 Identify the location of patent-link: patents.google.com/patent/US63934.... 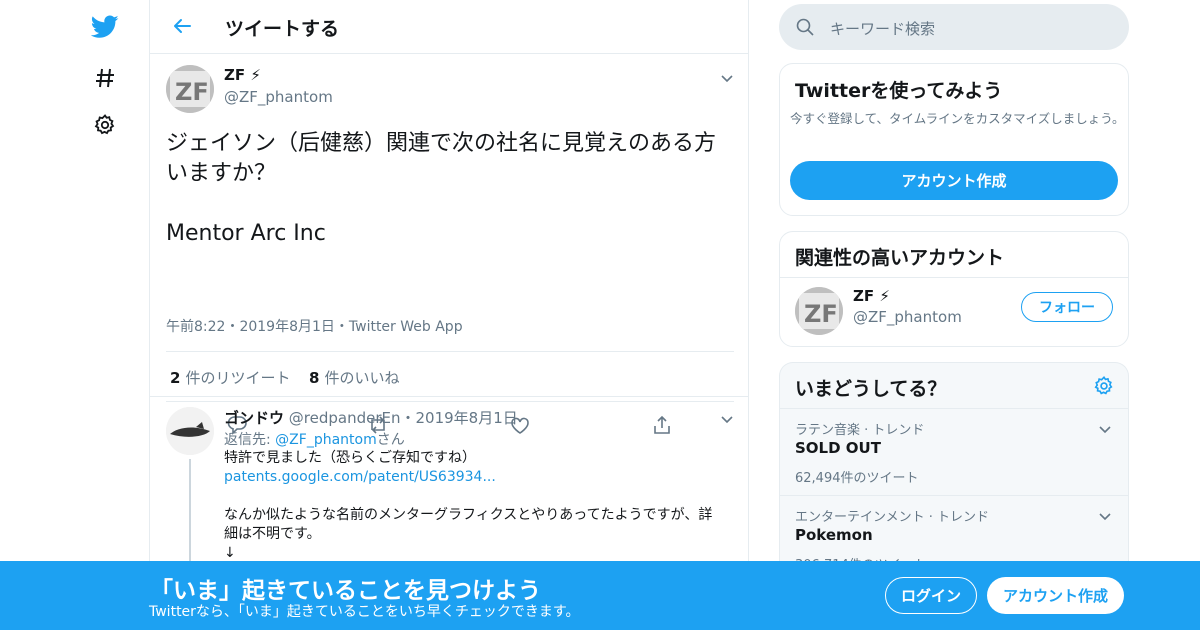
(474, 477).